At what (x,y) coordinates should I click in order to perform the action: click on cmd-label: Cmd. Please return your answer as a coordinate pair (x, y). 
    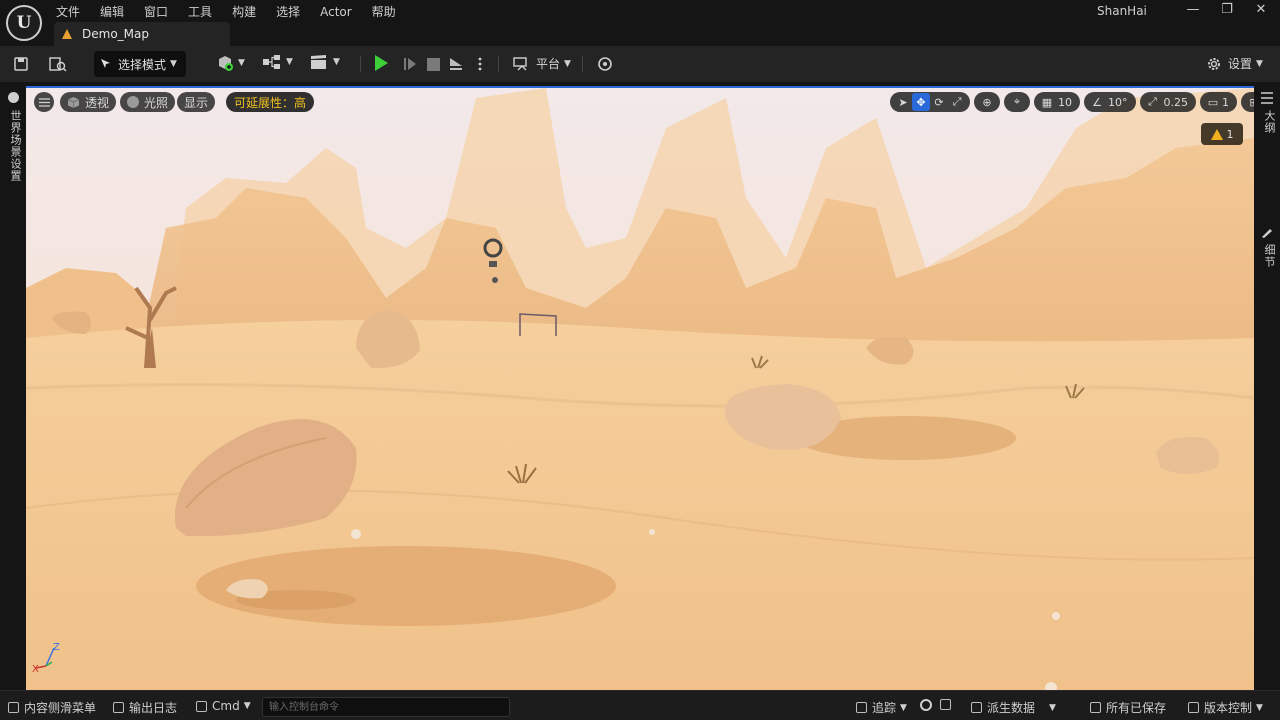
    Looking at the image, I should click on (226, 706).